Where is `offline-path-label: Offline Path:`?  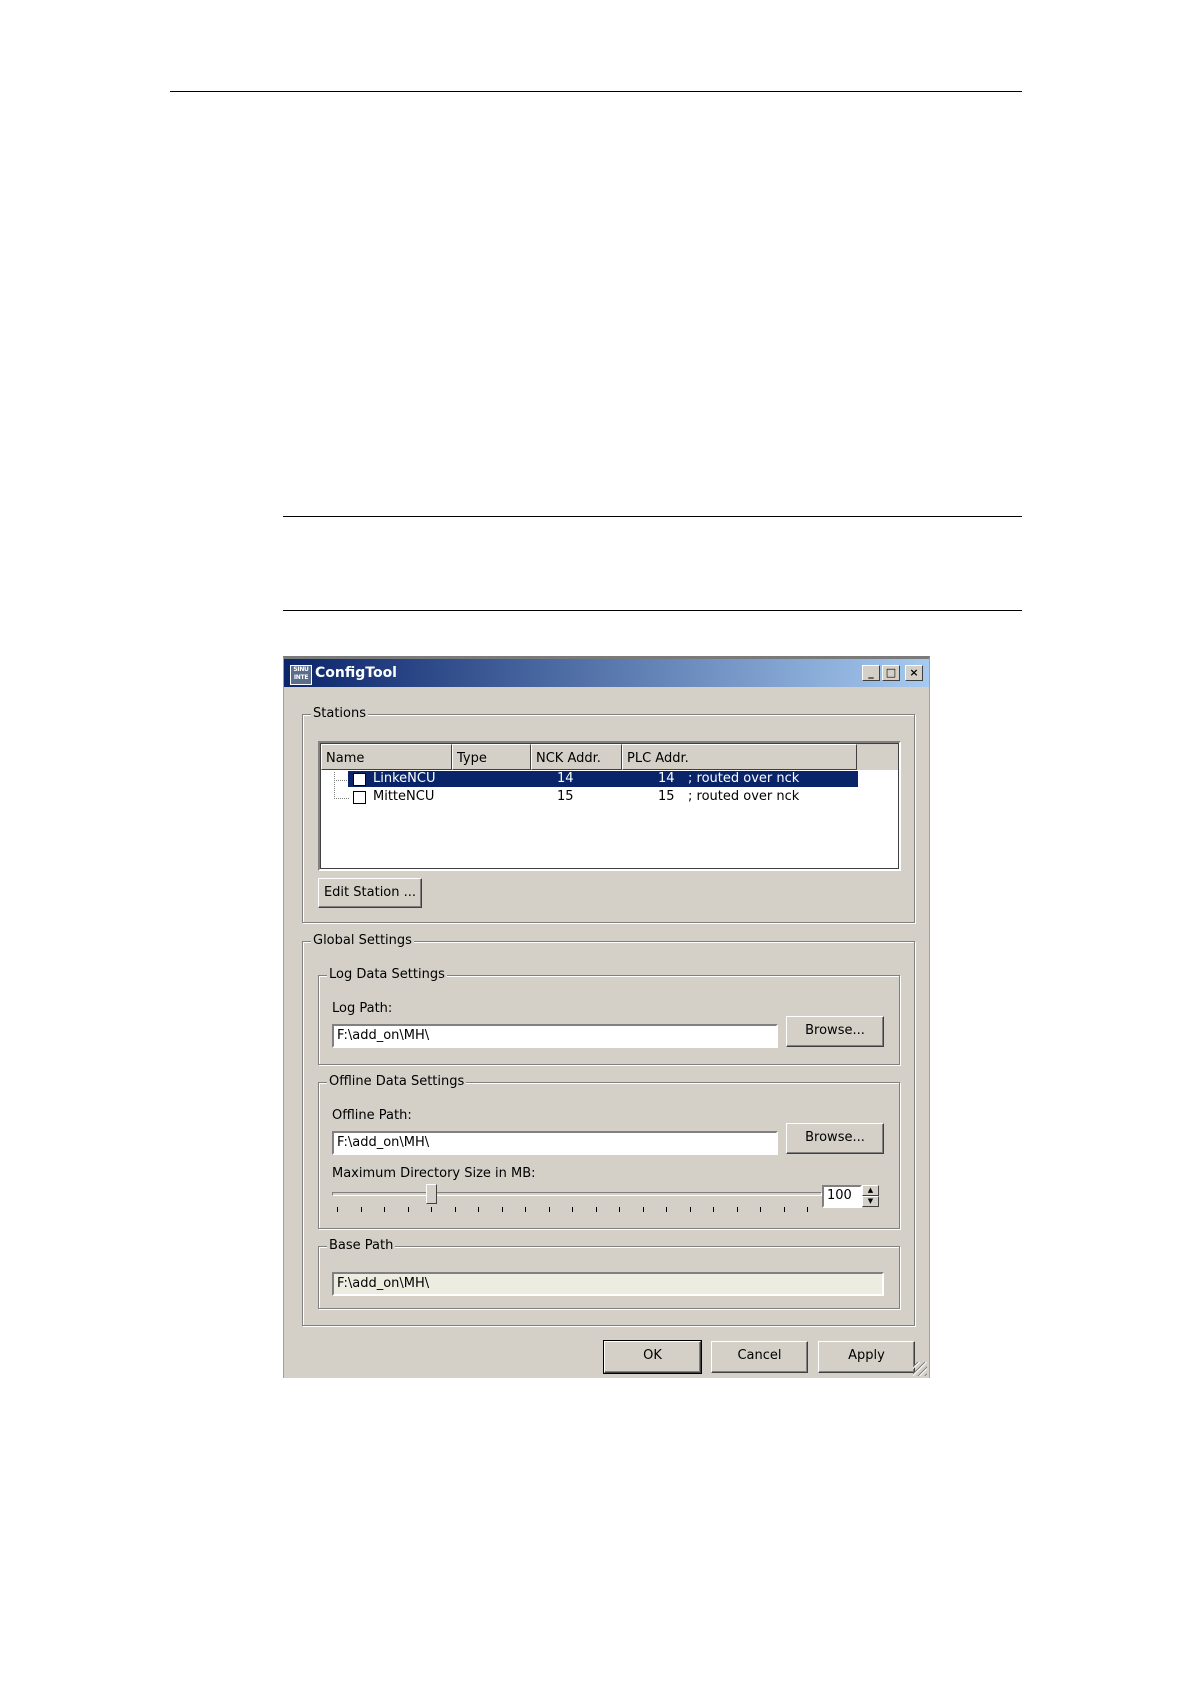 offline-path-label: Offline Path: is located at coordinates (372, 1115).